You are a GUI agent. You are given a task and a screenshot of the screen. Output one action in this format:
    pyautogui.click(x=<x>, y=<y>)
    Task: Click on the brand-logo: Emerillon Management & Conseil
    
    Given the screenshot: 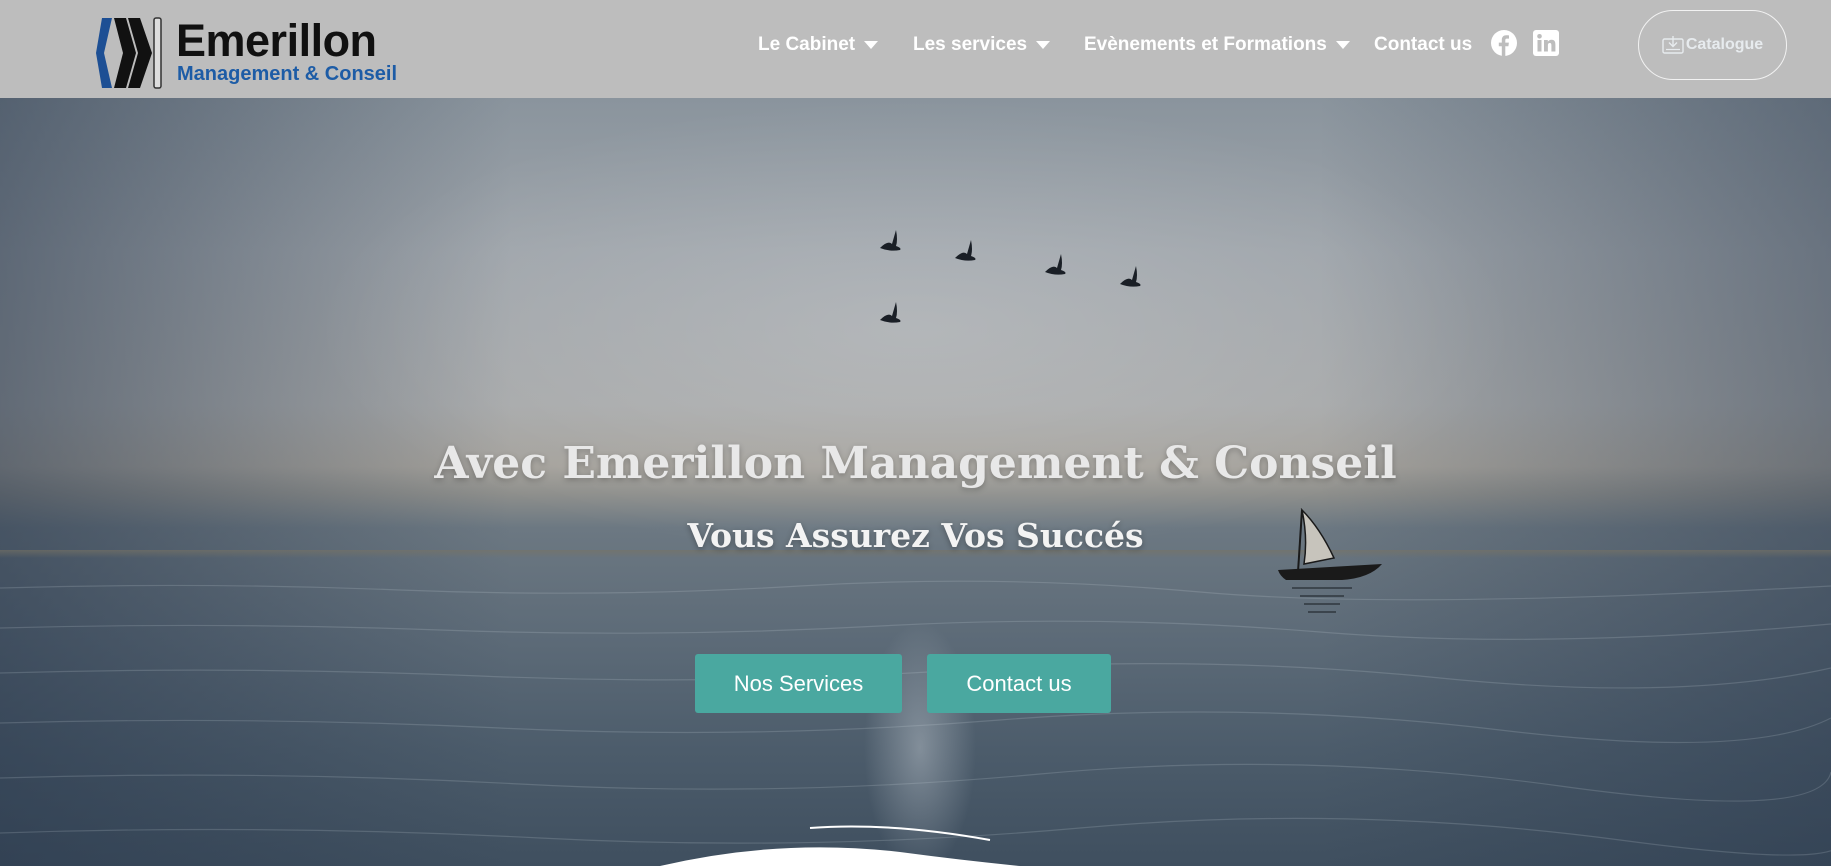 What is the action you would take?
    pyautogui.click(x=247, y=52)
    